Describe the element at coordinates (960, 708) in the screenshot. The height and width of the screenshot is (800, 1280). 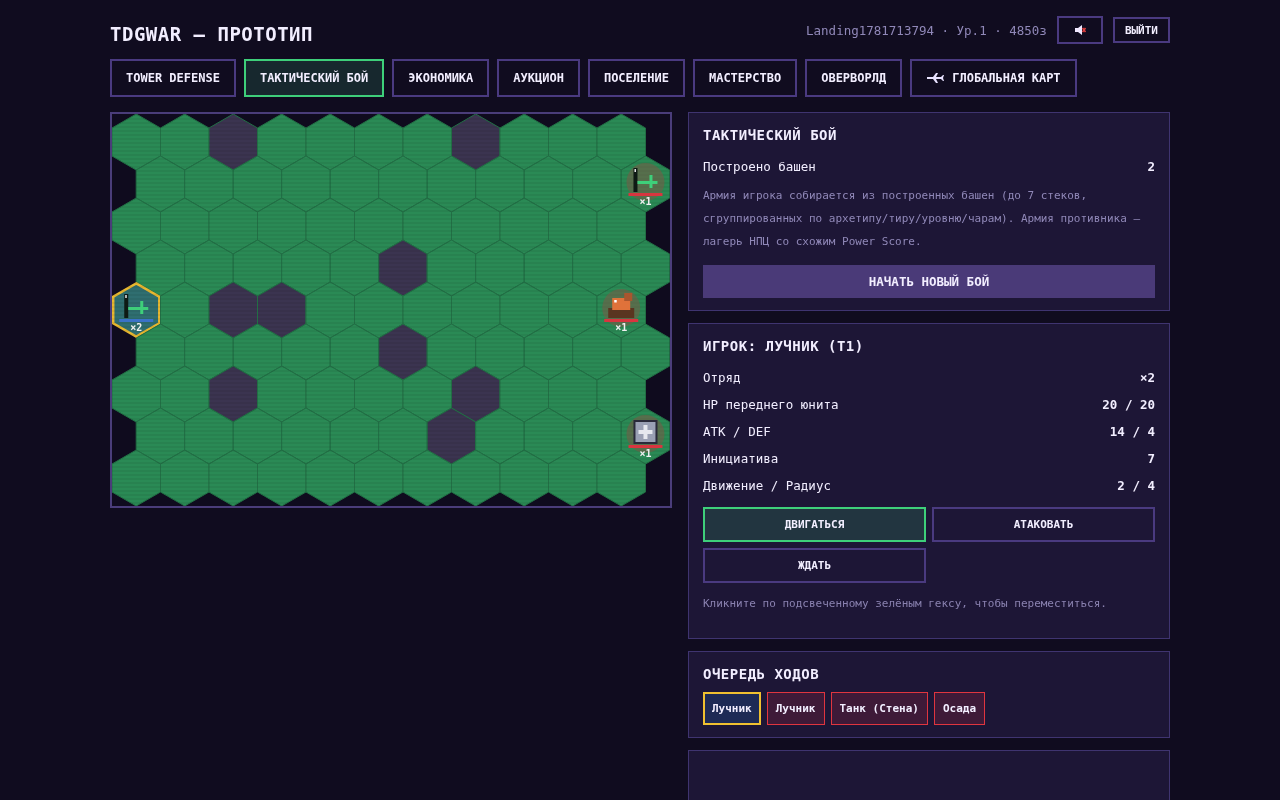
I see `queue-chip: Осада` at that location.